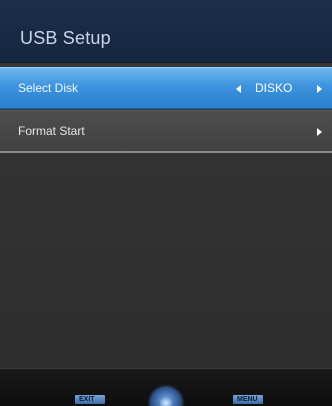  What do you see at coordinates (166, 401) in the screenshot?
I see `dpad-center-icon` at bounding box center [166, 401].